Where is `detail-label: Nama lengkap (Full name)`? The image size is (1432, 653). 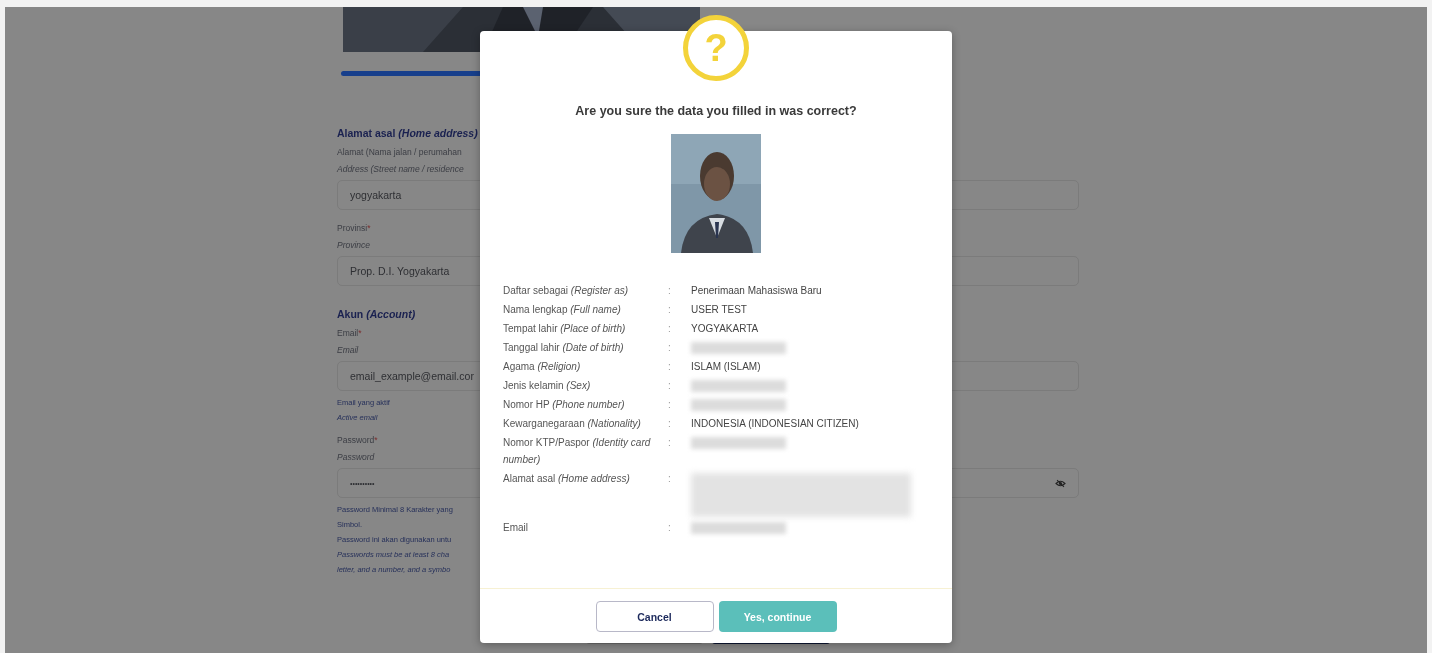
detail-label: Nama lengkap (Full name) is located at coordinates (562, 310).